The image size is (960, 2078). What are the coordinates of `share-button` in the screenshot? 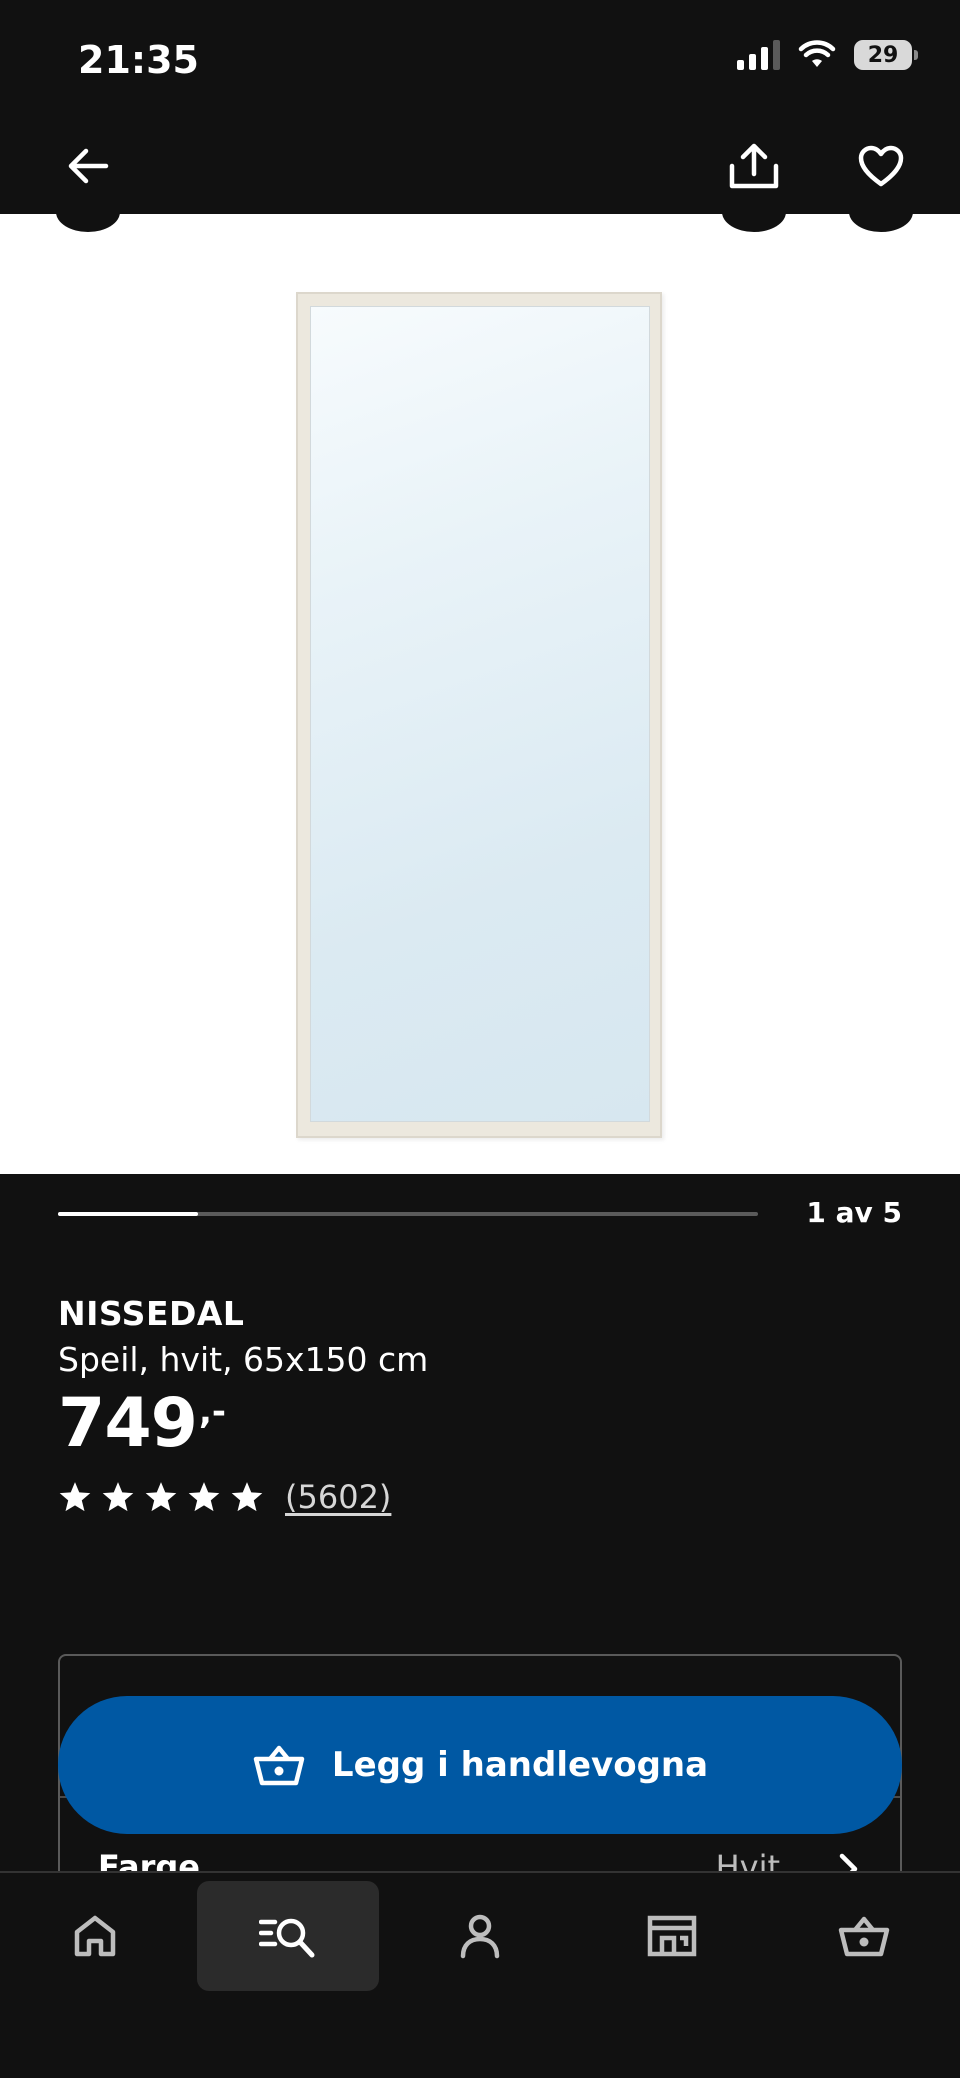 It's located at (754, 166).